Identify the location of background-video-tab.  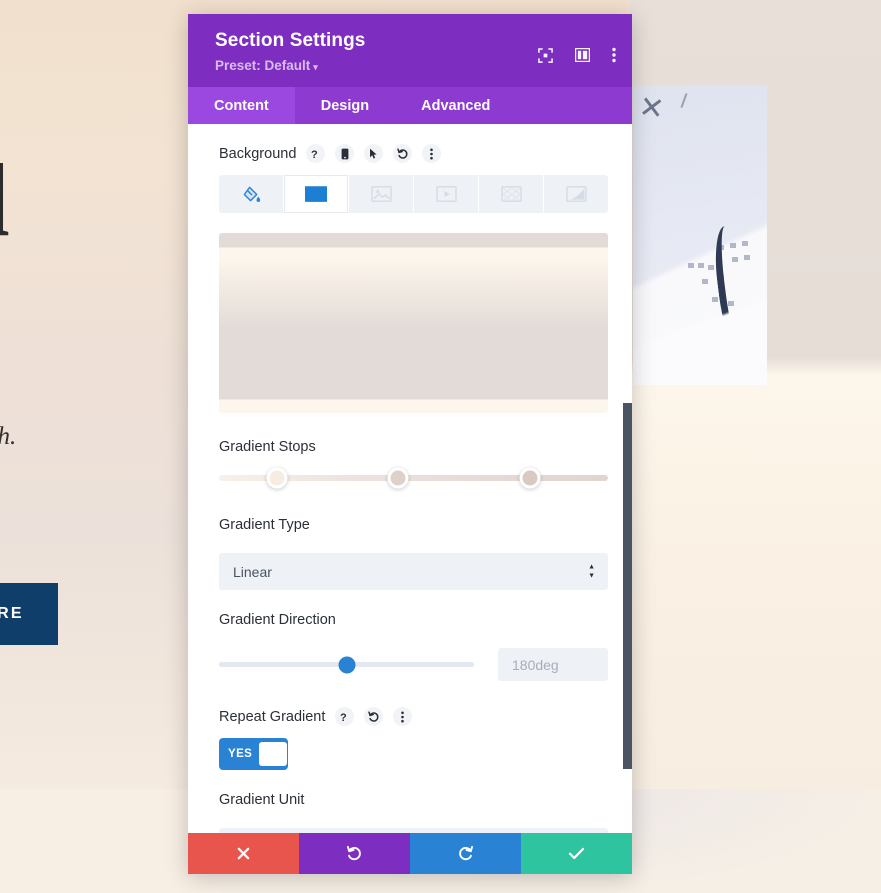
(446, 194).